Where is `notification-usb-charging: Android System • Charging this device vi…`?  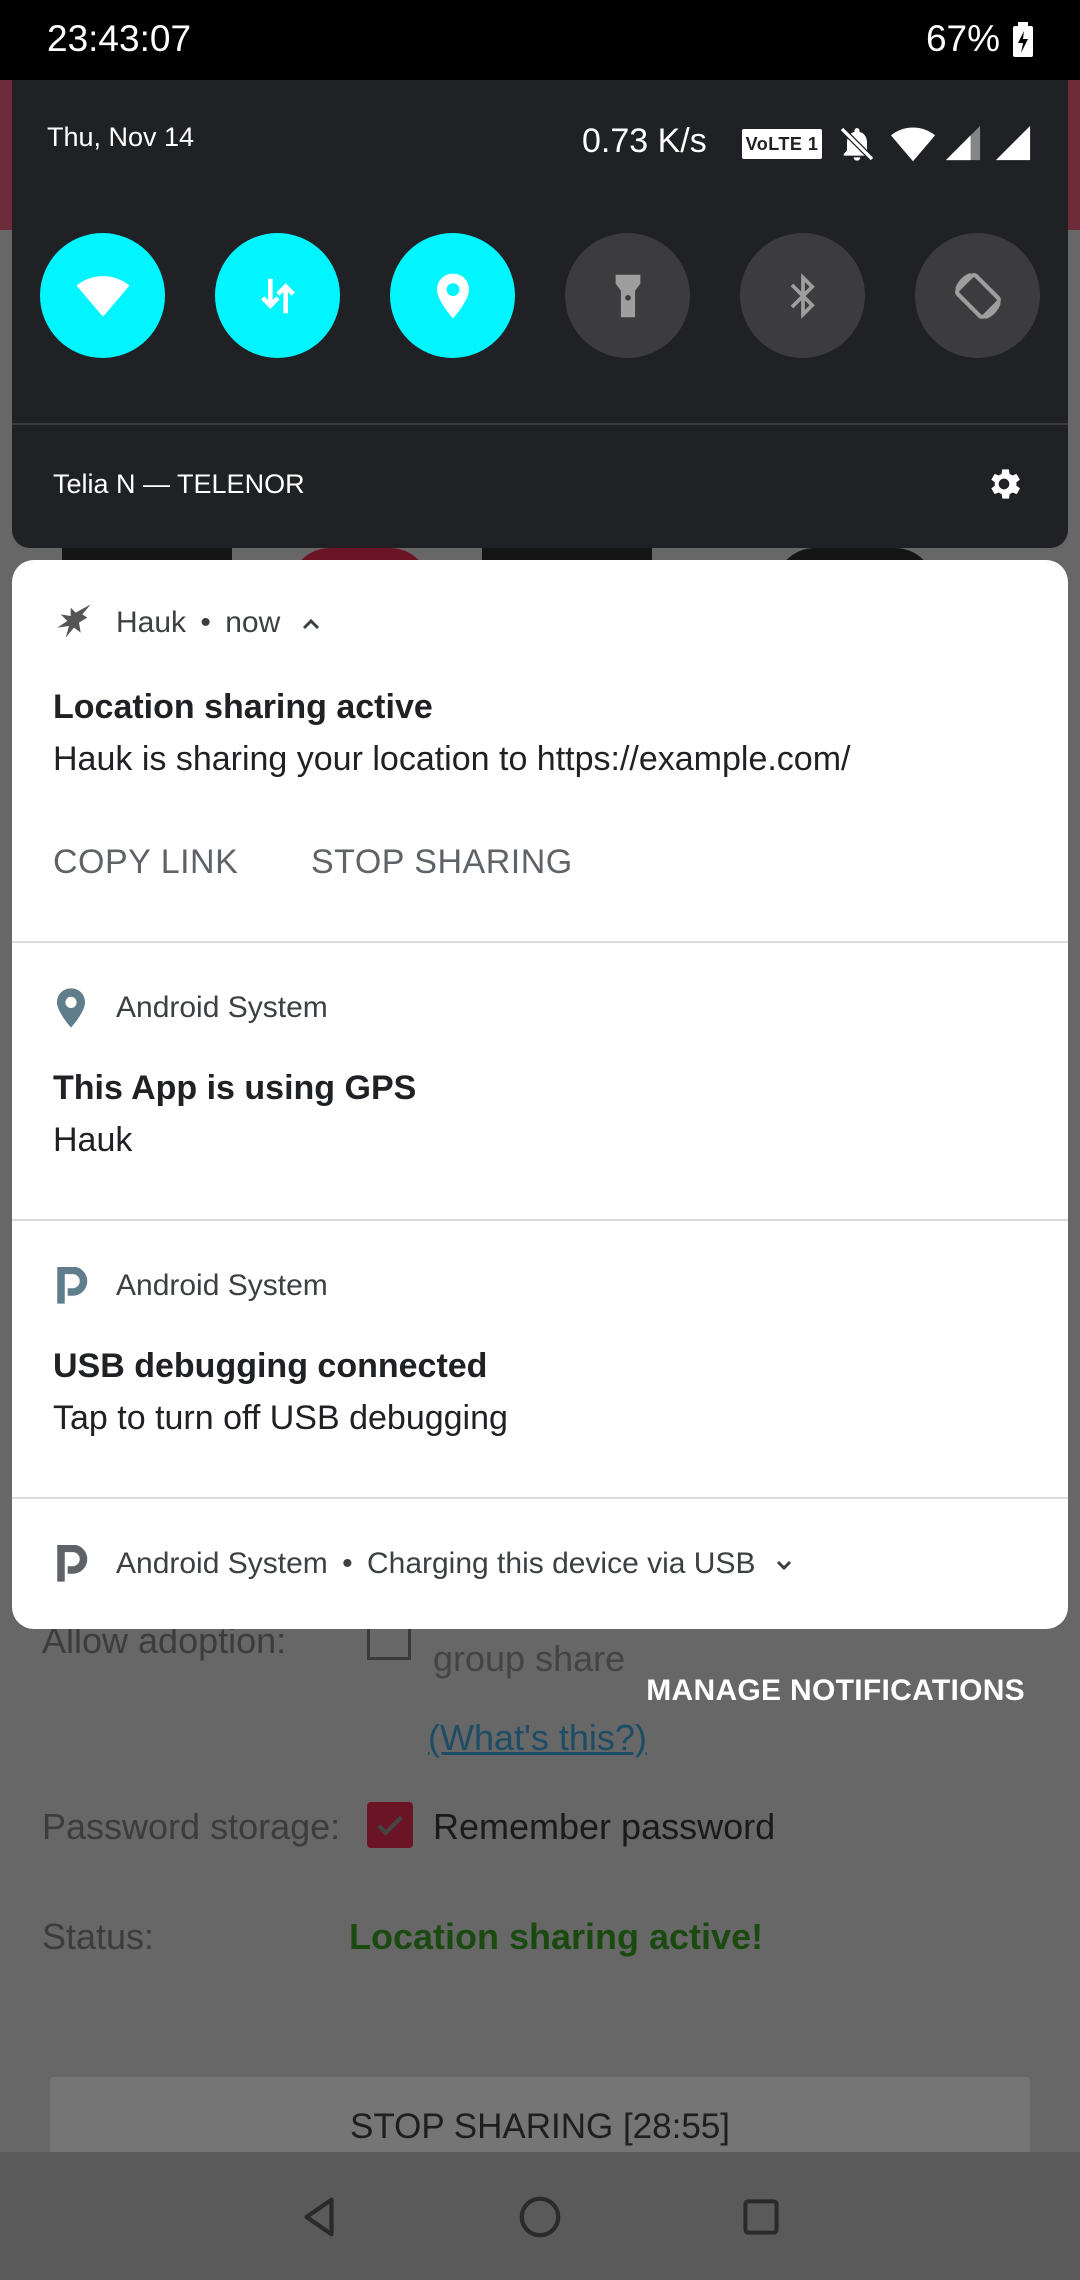
notification-usb-charging: Android System • Charging this device vi… is located at coordinates (540, 1564).